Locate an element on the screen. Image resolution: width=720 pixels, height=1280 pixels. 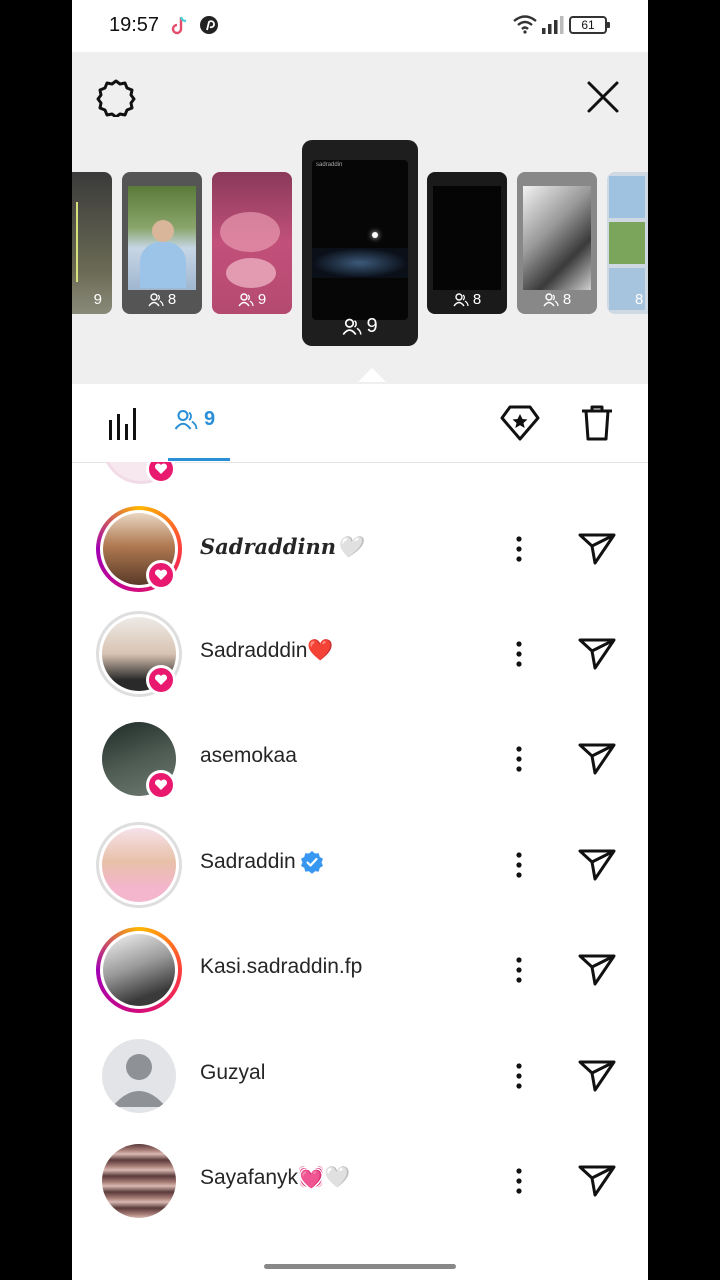
tab-viewers: 9 is located at coordinates (194, 419).